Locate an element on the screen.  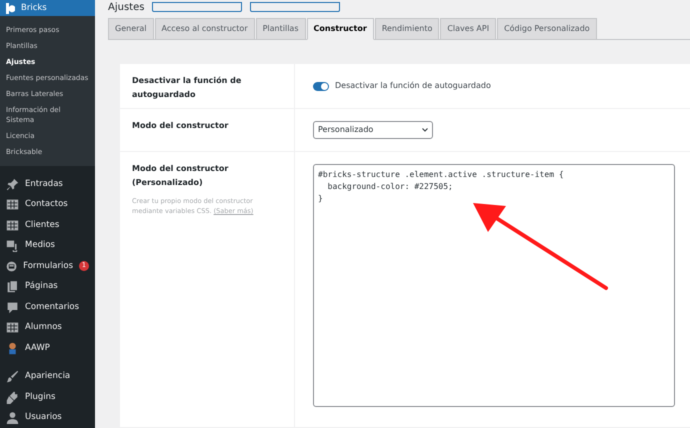
setting-label: Modo del constructor (Personalizado) is located at coordinates (181, 176).